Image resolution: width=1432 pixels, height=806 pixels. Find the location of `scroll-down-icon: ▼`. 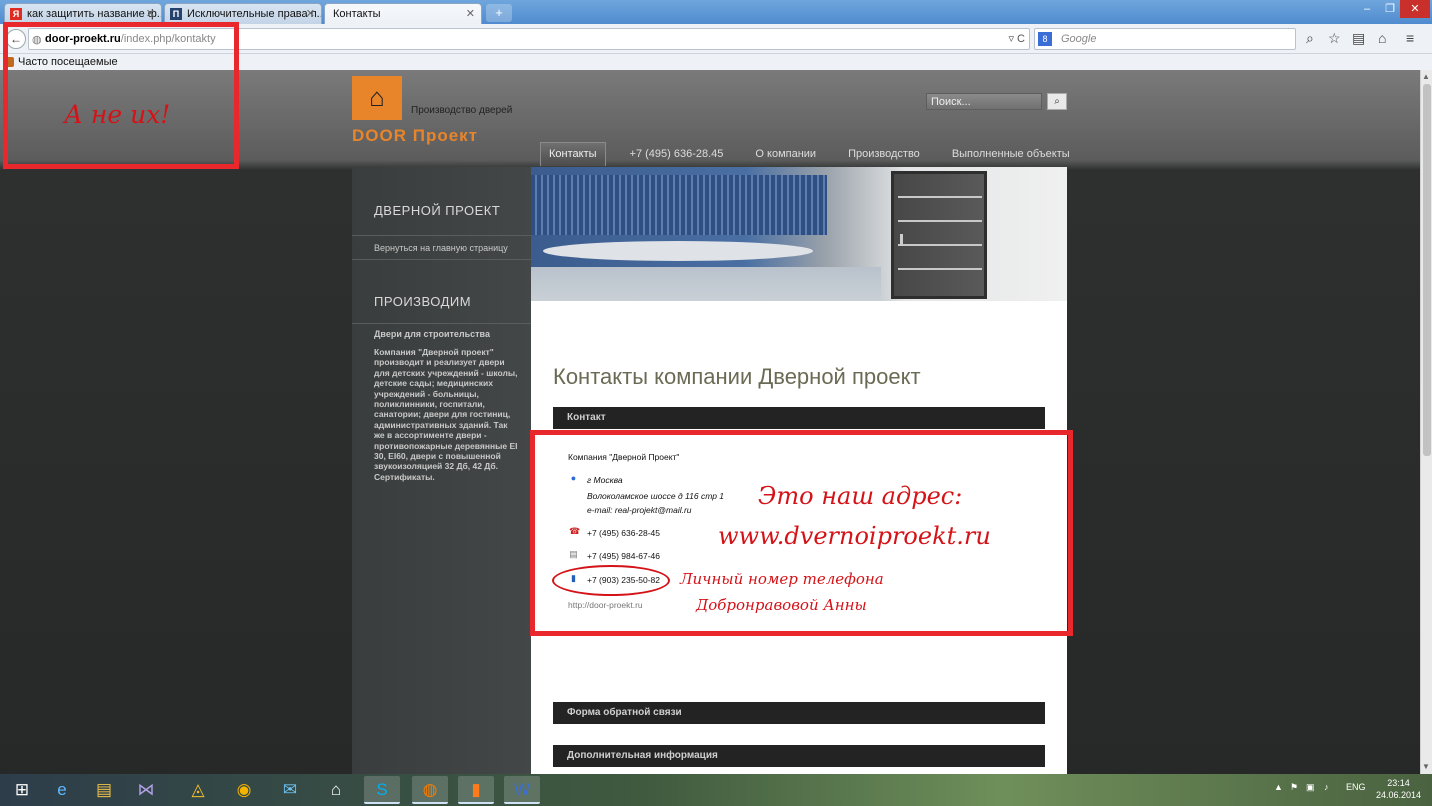

scroll-down-icon: ▼ is located at coordinates (1426, 766).